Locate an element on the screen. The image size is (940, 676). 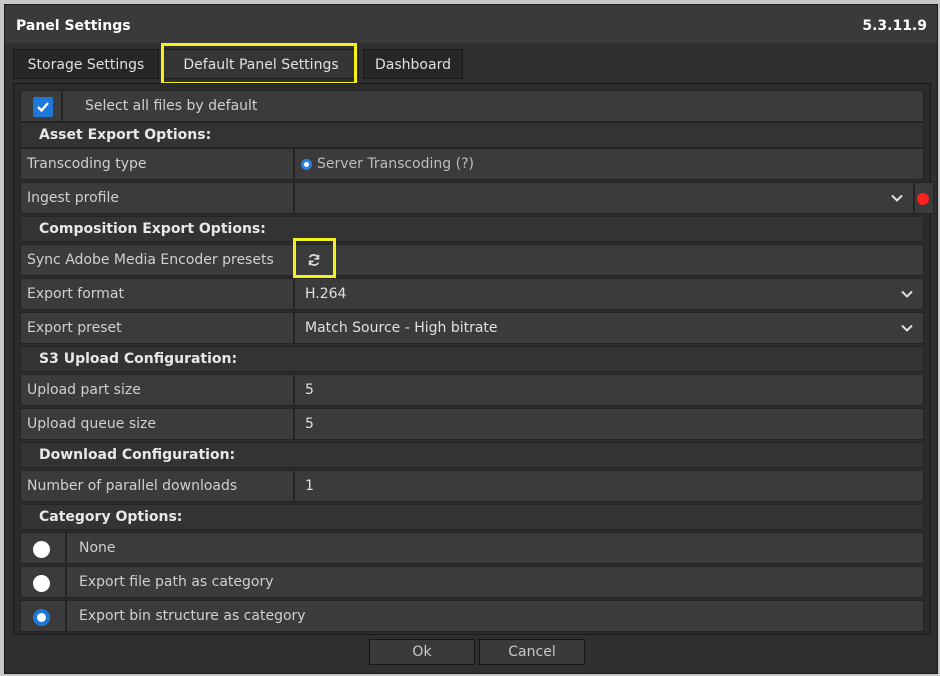
category-file-path-label: Export file path as category is located at coordinates (495, 582).